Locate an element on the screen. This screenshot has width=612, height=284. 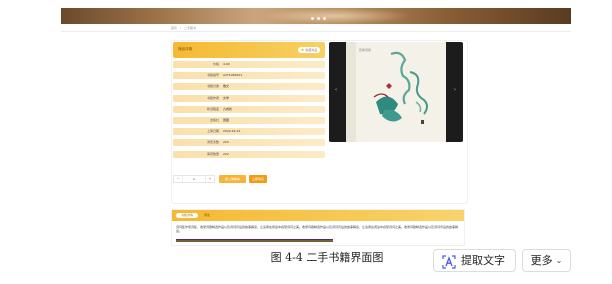
product-field-row: 浏览次数 220 is located at coordinates (249, 143).